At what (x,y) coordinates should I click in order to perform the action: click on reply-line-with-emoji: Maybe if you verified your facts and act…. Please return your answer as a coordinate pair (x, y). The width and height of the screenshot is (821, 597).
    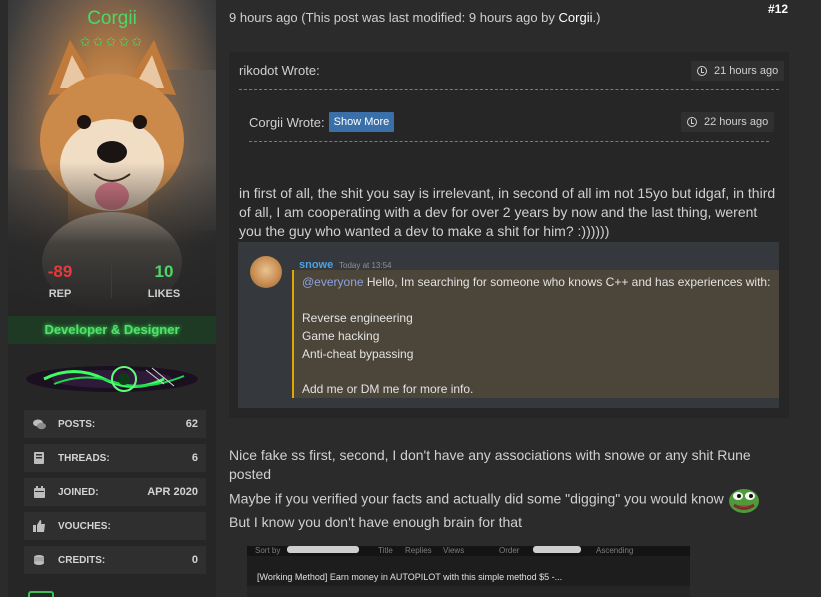
    Looking at the image, I should click on (494, 500).